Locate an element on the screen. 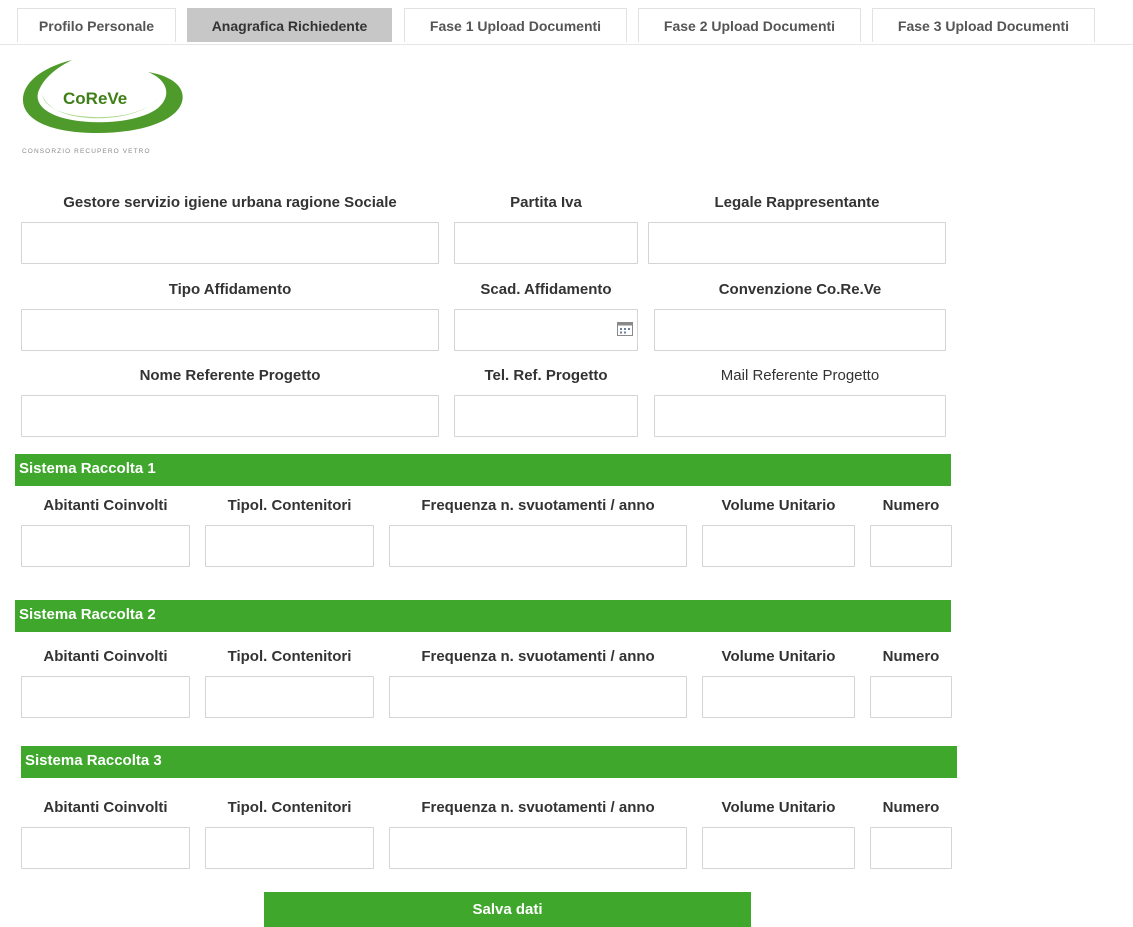 The width and height of the screenshot is (1133, 927). sistema-1-volume-input is located at coordinates (778, 546).